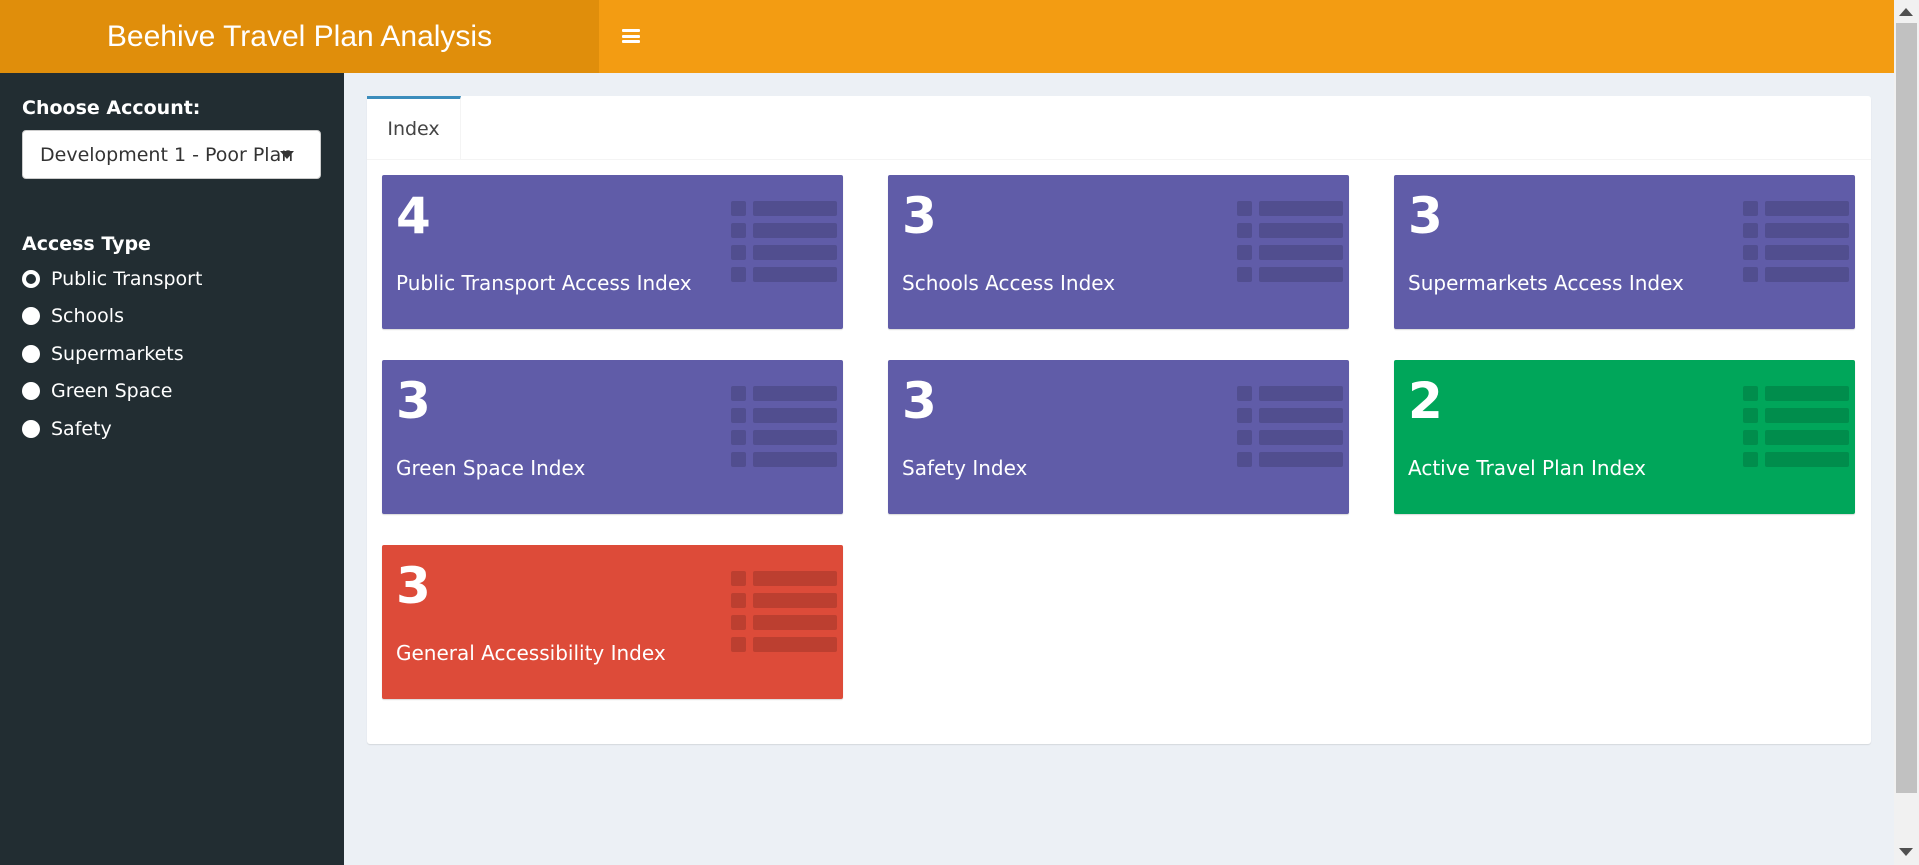 This screenshot has width=1919, height=865. What do you see at coordinates (1118, 437) in the screenshot?
I see `value-box-safety: 3 Safety Index` at bounding box center [1118, 437].